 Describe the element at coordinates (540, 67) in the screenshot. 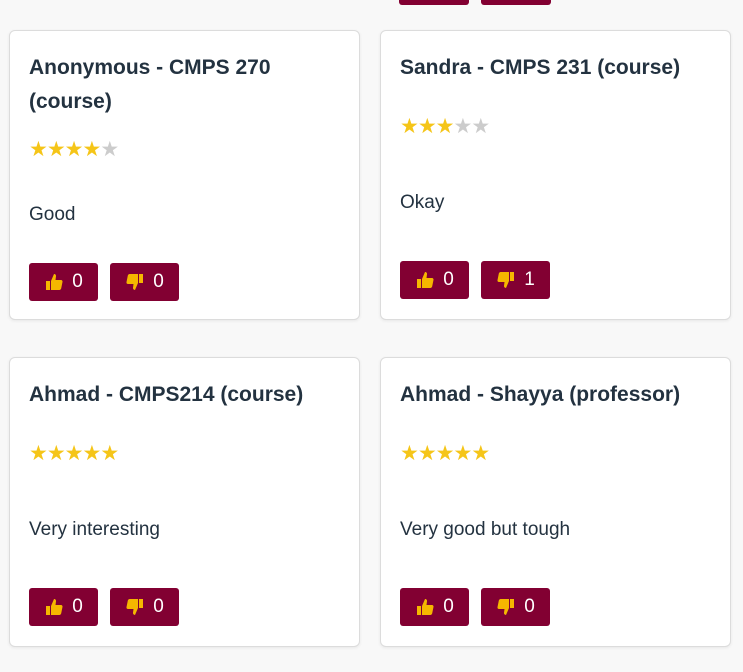

I see `review-title: Sandra - CMPS 231 (course)` at that location.